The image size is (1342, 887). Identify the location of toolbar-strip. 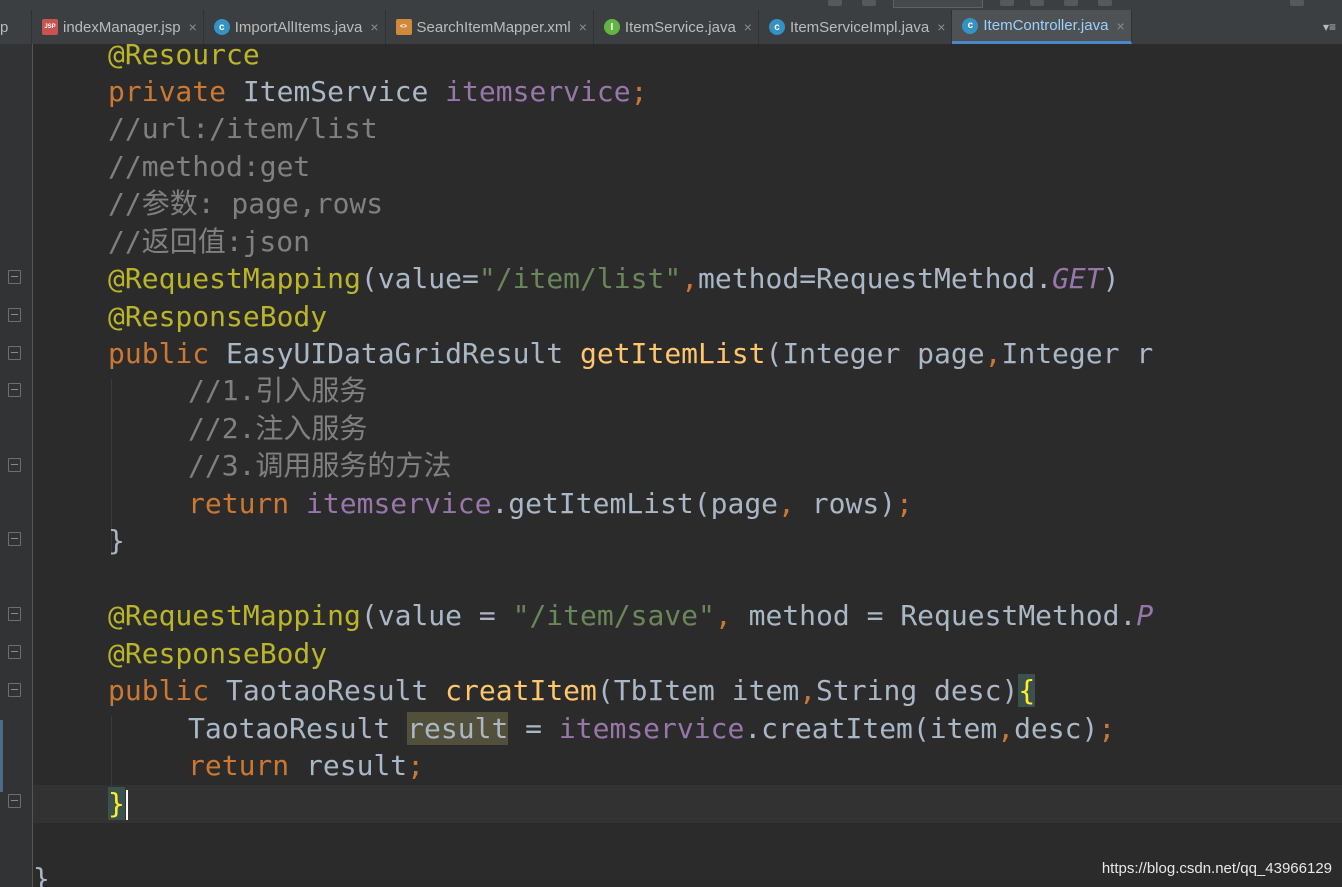
(671, 5).